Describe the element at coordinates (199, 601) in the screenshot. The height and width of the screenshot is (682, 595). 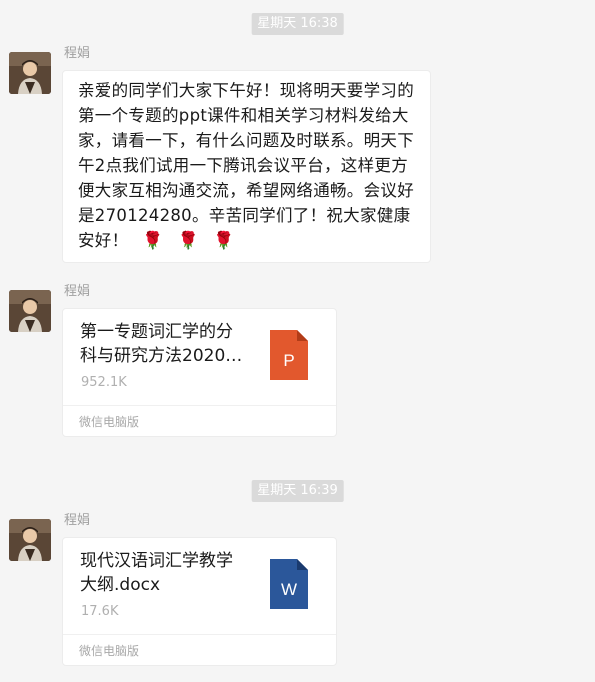
I see `file-card: 现代汉语词汇学教学大纲.docx 17.6K W 微信电脑版` at that location.